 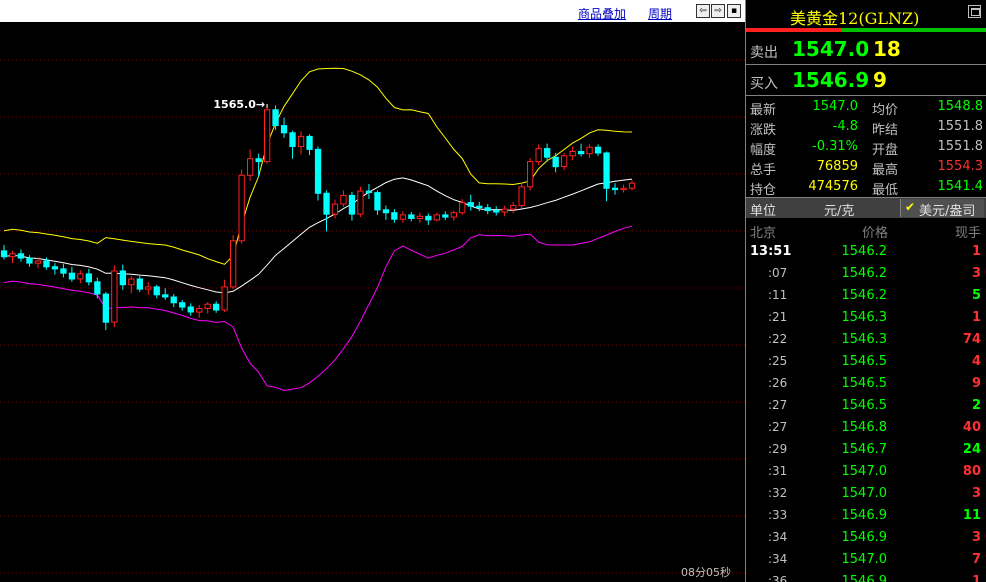 What do you see at coordinates (866, 472) in the screenshot?
I see `tick-row: :31 1547.0 80` at bounding box center [866, 472].